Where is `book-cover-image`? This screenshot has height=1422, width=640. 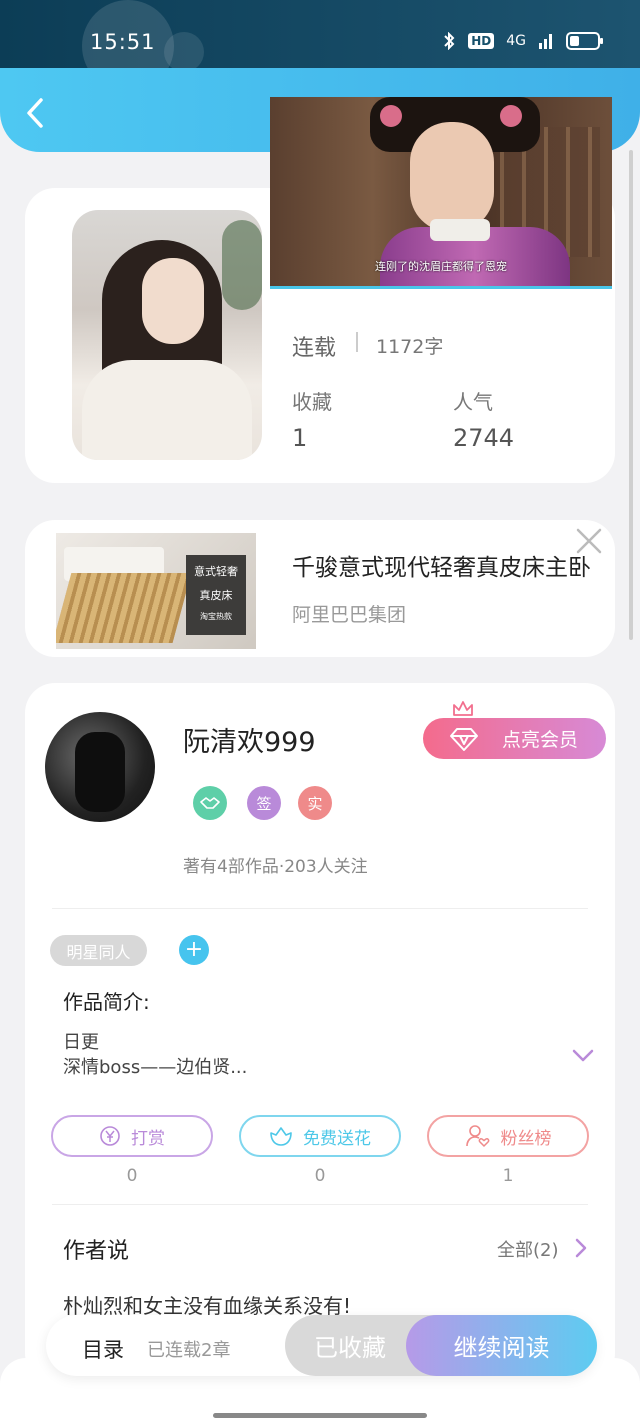
book-cover-image is located at coordinates (167, 335).